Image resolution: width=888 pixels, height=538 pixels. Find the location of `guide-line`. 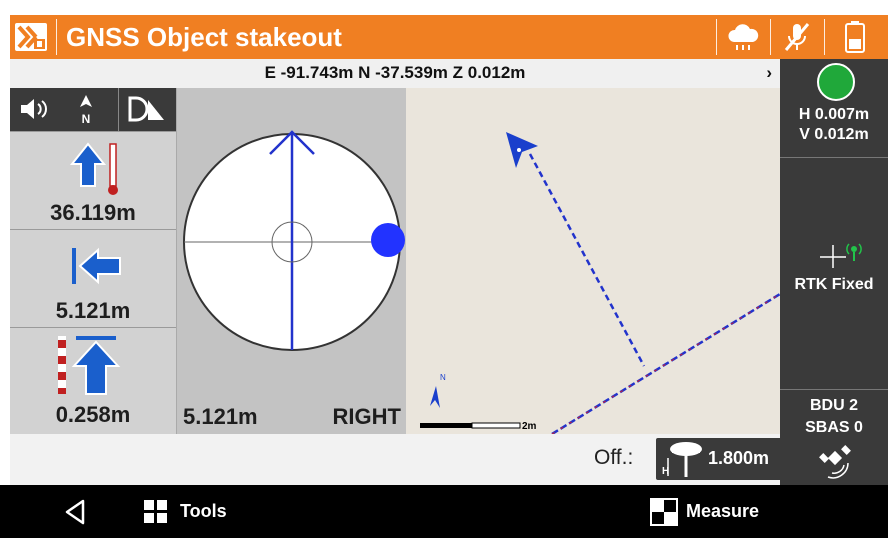

guide-line is located at coordinates (587, 260).